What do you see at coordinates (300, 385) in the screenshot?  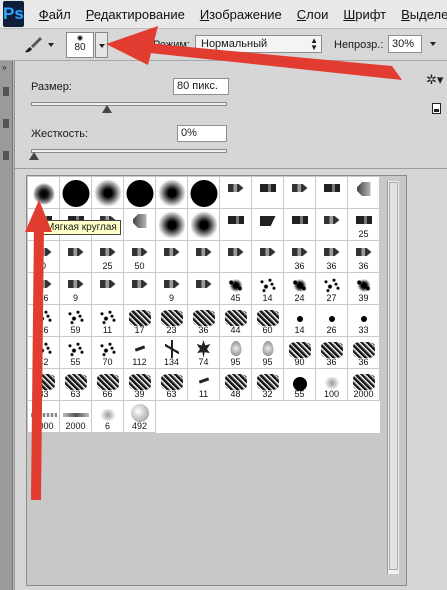 I see `brush-preset-74: 55` at bounding box center [300, 385].